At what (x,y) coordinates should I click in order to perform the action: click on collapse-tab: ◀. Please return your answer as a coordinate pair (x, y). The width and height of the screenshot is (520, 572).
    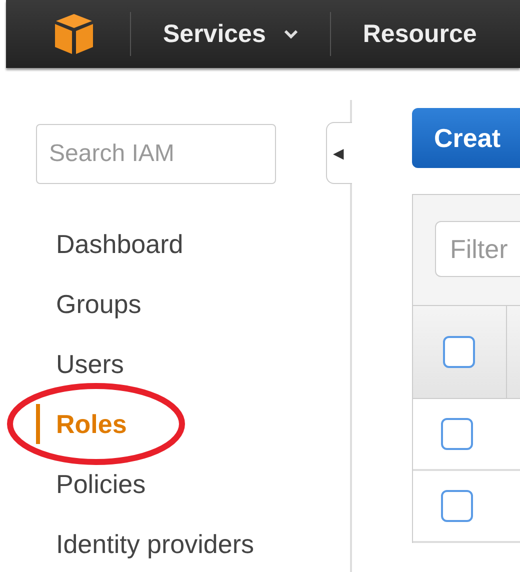
    Looking at the image, I should click on (339, 153).